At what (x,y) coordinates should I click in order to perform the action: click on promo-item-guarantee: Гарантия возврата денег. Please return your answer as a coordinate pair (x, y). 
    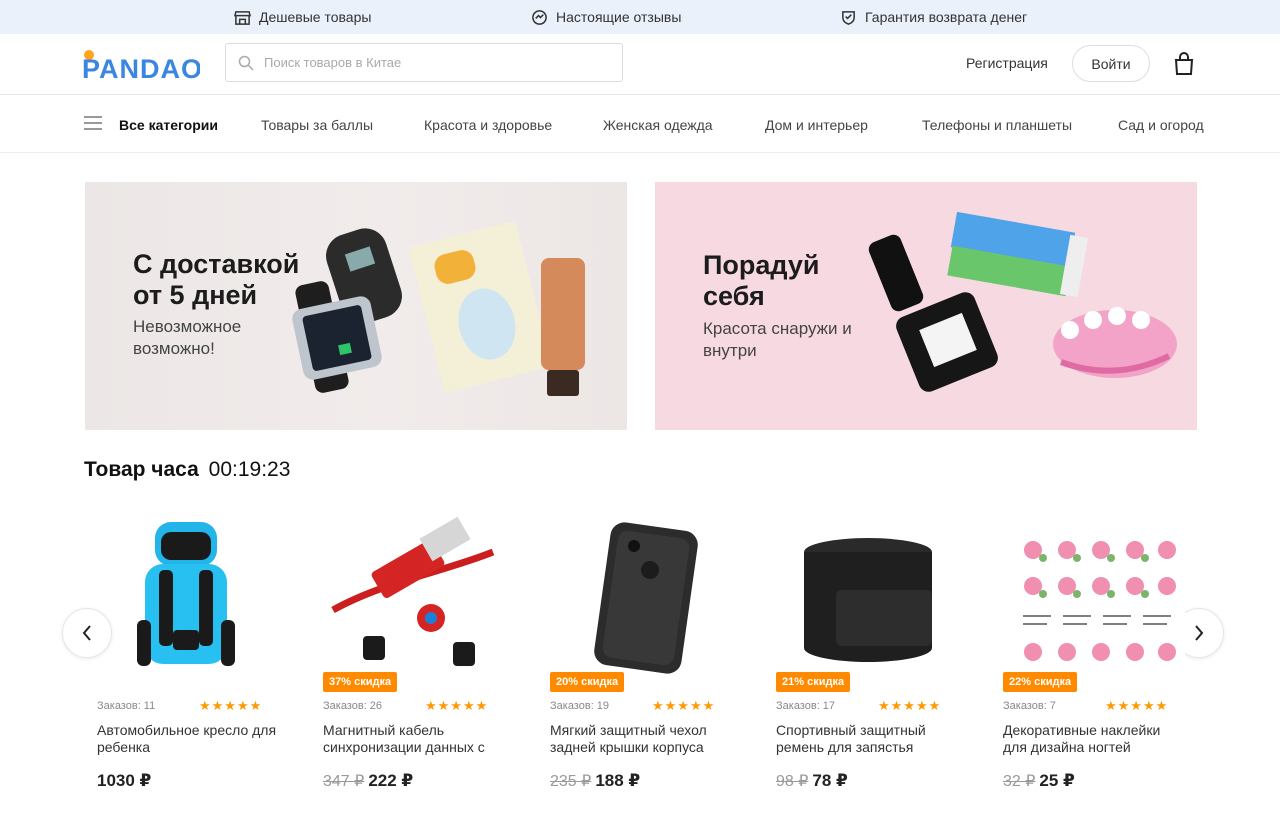
    Looking at the image, I should click on (933, 17).